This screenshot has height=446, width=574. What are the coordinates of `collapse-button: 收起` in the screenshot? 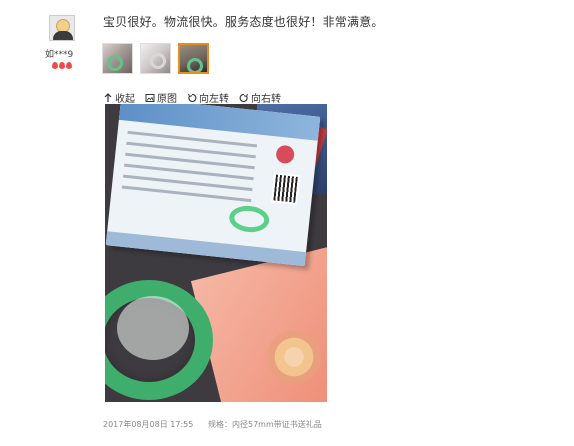 It's located at (119, 97).